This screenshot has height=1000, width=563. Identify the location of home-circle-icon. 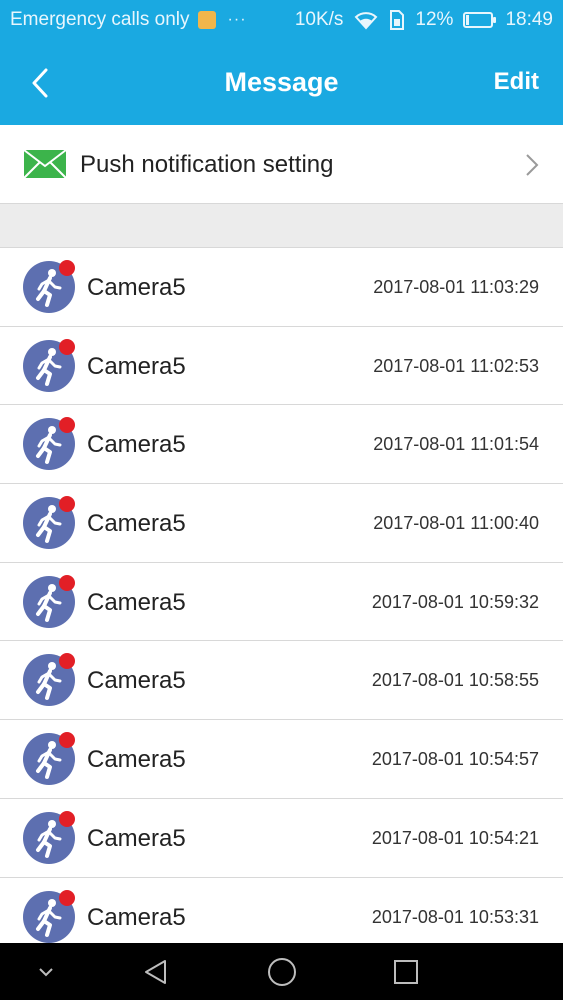
(282, 971).